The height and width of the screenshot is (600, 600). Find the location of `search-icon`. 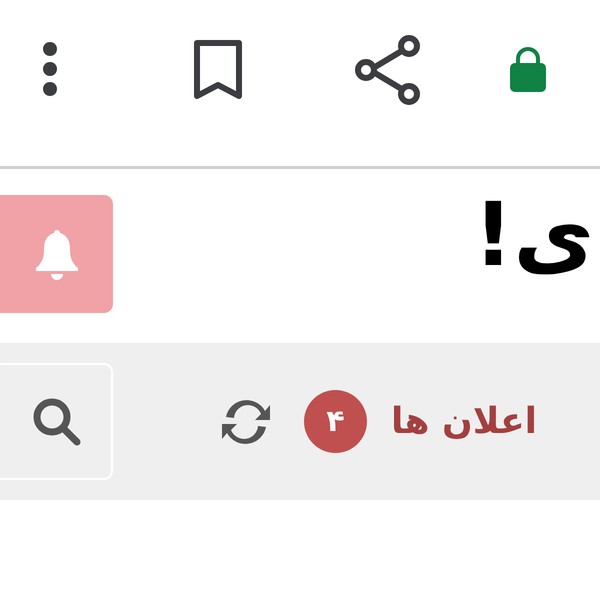

search-icon is located at coordinates (57, 421).